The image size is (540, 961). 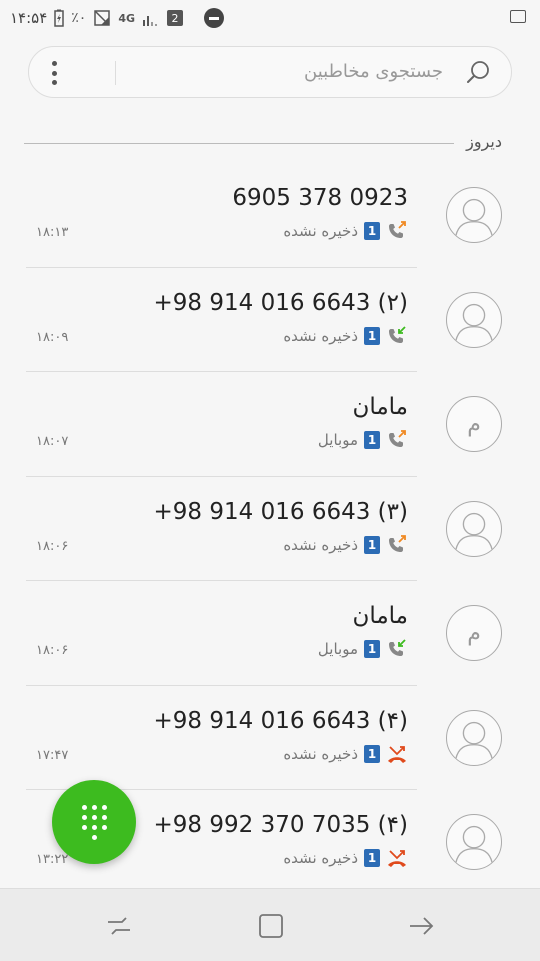 I want to click on system-navigation-bar, so click(x=270, y=924).